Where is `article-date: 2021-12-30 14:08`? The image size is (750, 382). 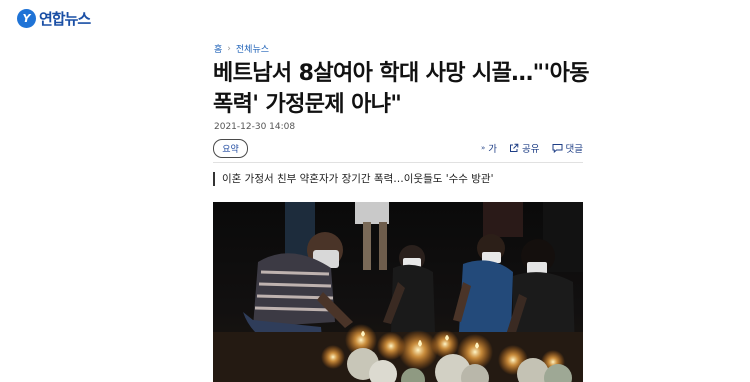
article-date: 2021-12-30 14:08 is located at coordinates (255, 127).